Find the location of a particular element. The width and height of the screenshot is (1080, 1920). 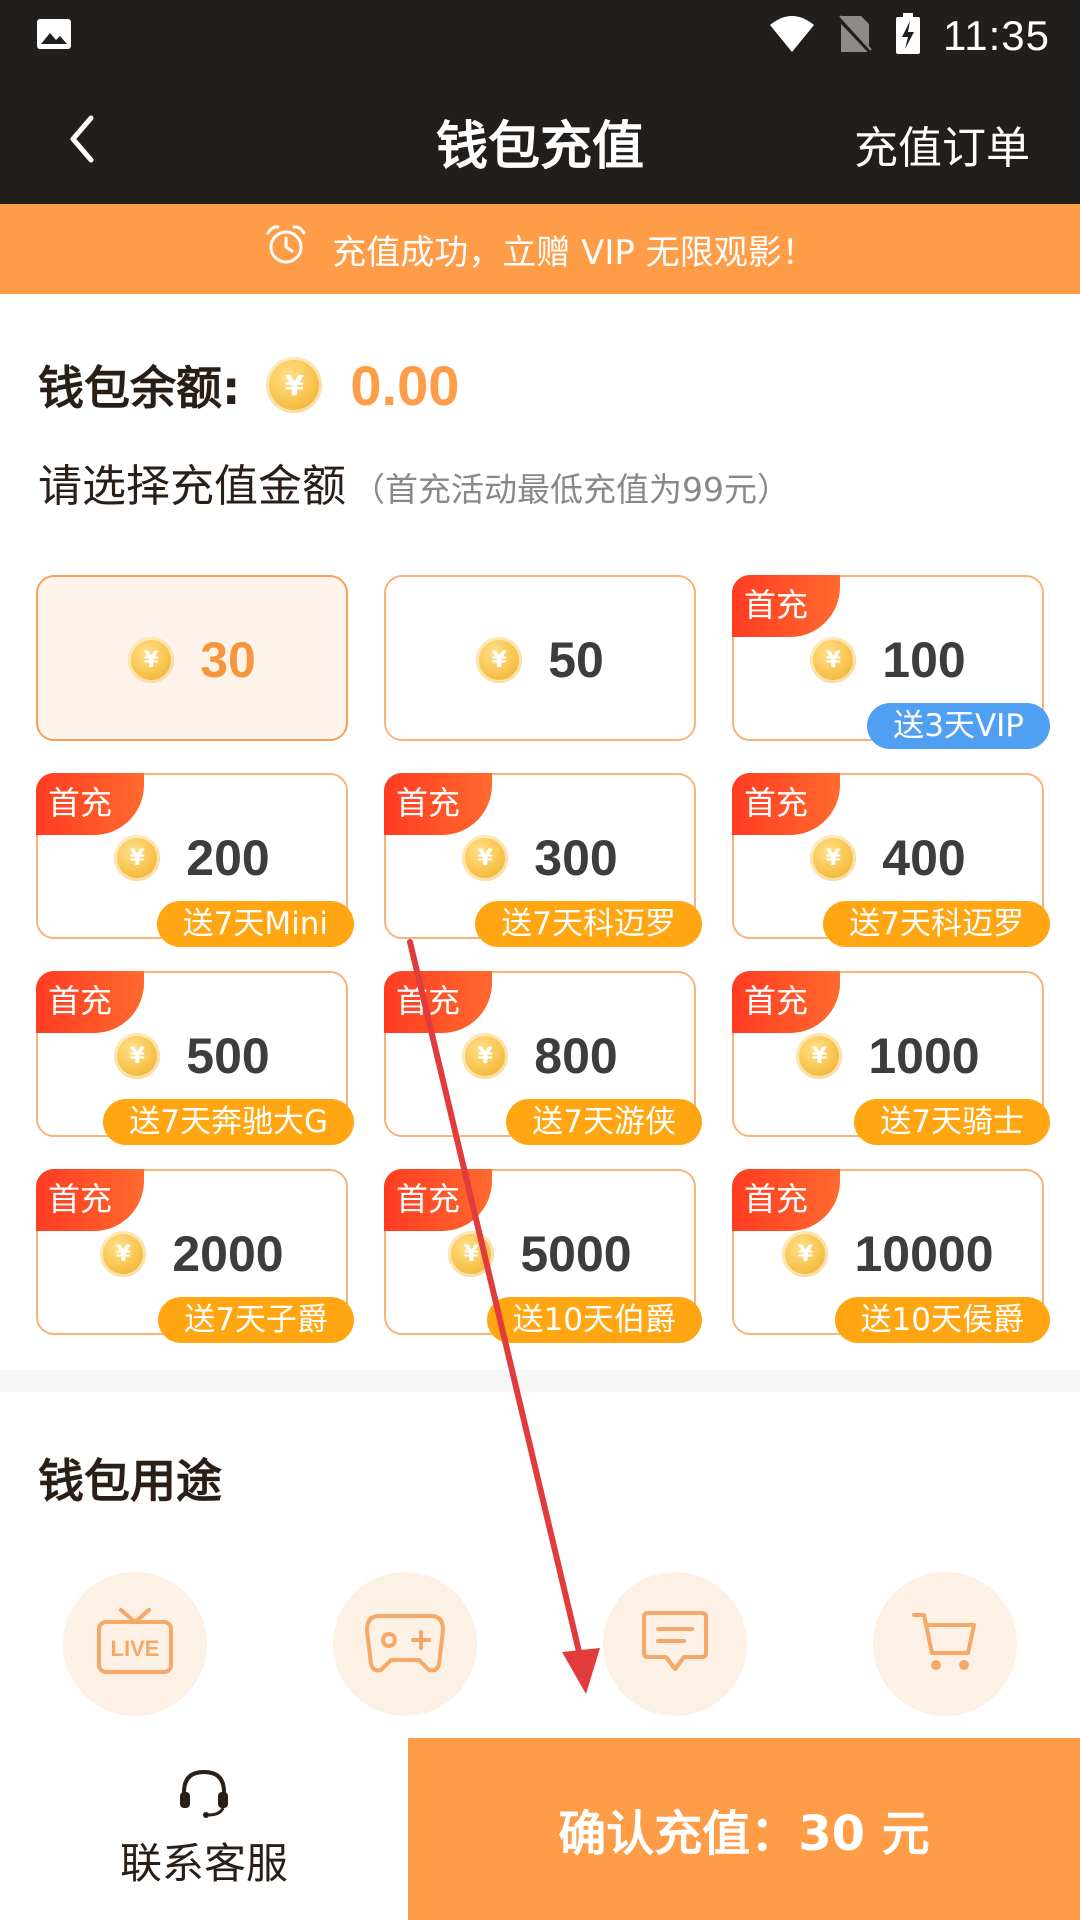

customer-service-label: 联系客服 is located at coordinates (203, 1863).